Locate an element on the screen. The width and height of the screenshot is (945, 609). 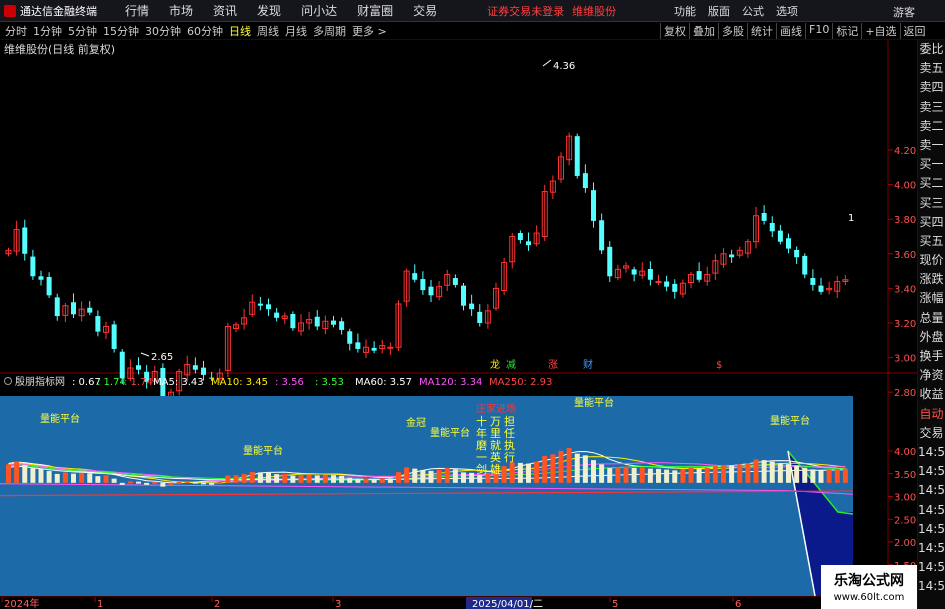
tool-button-1: 叠加 is located at coordinates (703, 31).